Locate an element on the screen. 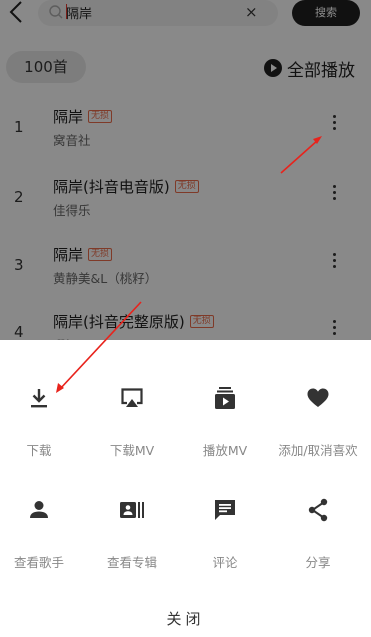 This screenshot has height=637, width=371. airplay-icon is located at coordinates (132, 397).